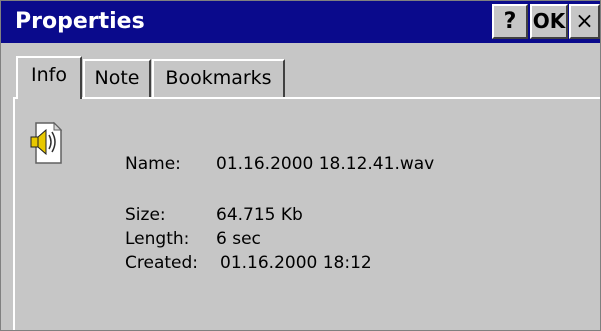 This screenshot has height=331, width=601. I want to click on tab-bookmarks: Bookmarks, so click(218, 78).